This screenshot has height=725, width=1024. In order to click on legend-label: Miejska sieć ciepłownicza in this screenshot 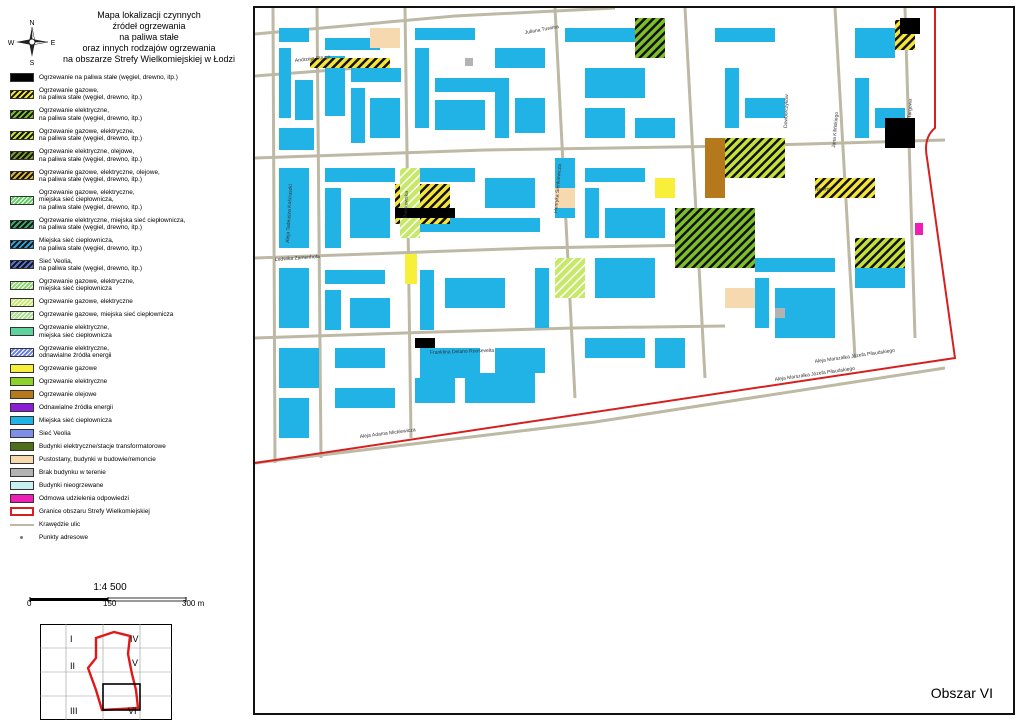, I will do `click(75, 420)`.